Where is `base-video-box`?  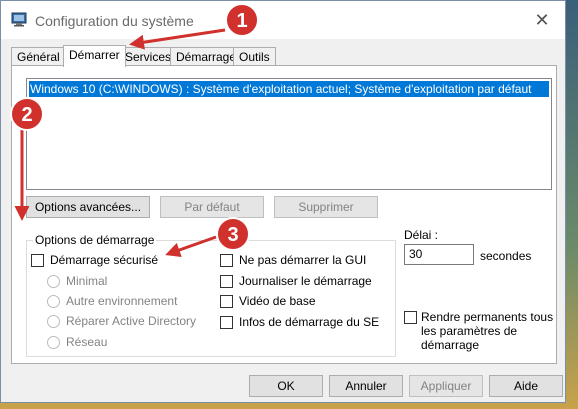 base-video-box is located at coordinates (226, 301).